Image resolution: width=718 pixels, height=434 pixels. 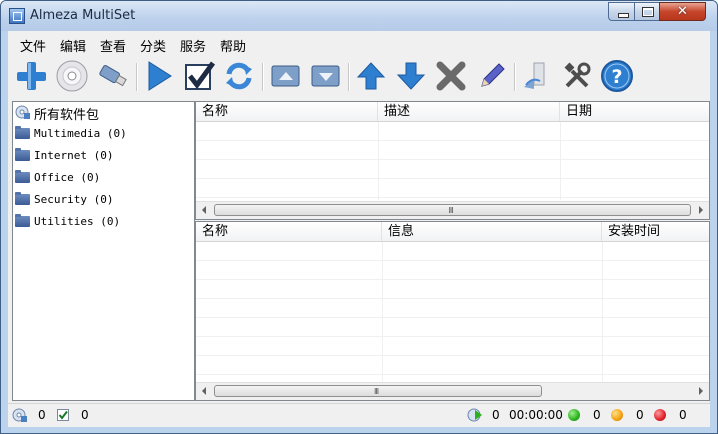 What do you see at coordinates (113, 45) in the screenshot?
I see `menu-view: 查看` at bounding box center [113, 45].